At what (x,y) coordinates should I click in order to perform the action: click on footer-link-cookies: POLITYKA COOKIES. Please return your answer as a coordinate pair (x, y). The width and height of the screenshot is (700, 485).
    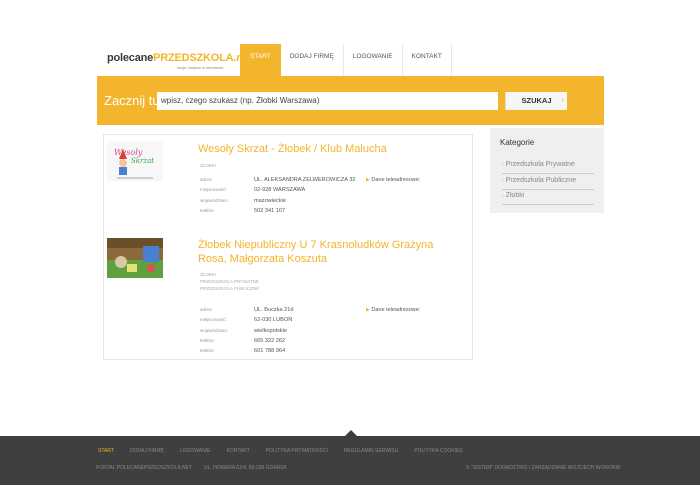
    Looking at the image, I should click on (438, 451).